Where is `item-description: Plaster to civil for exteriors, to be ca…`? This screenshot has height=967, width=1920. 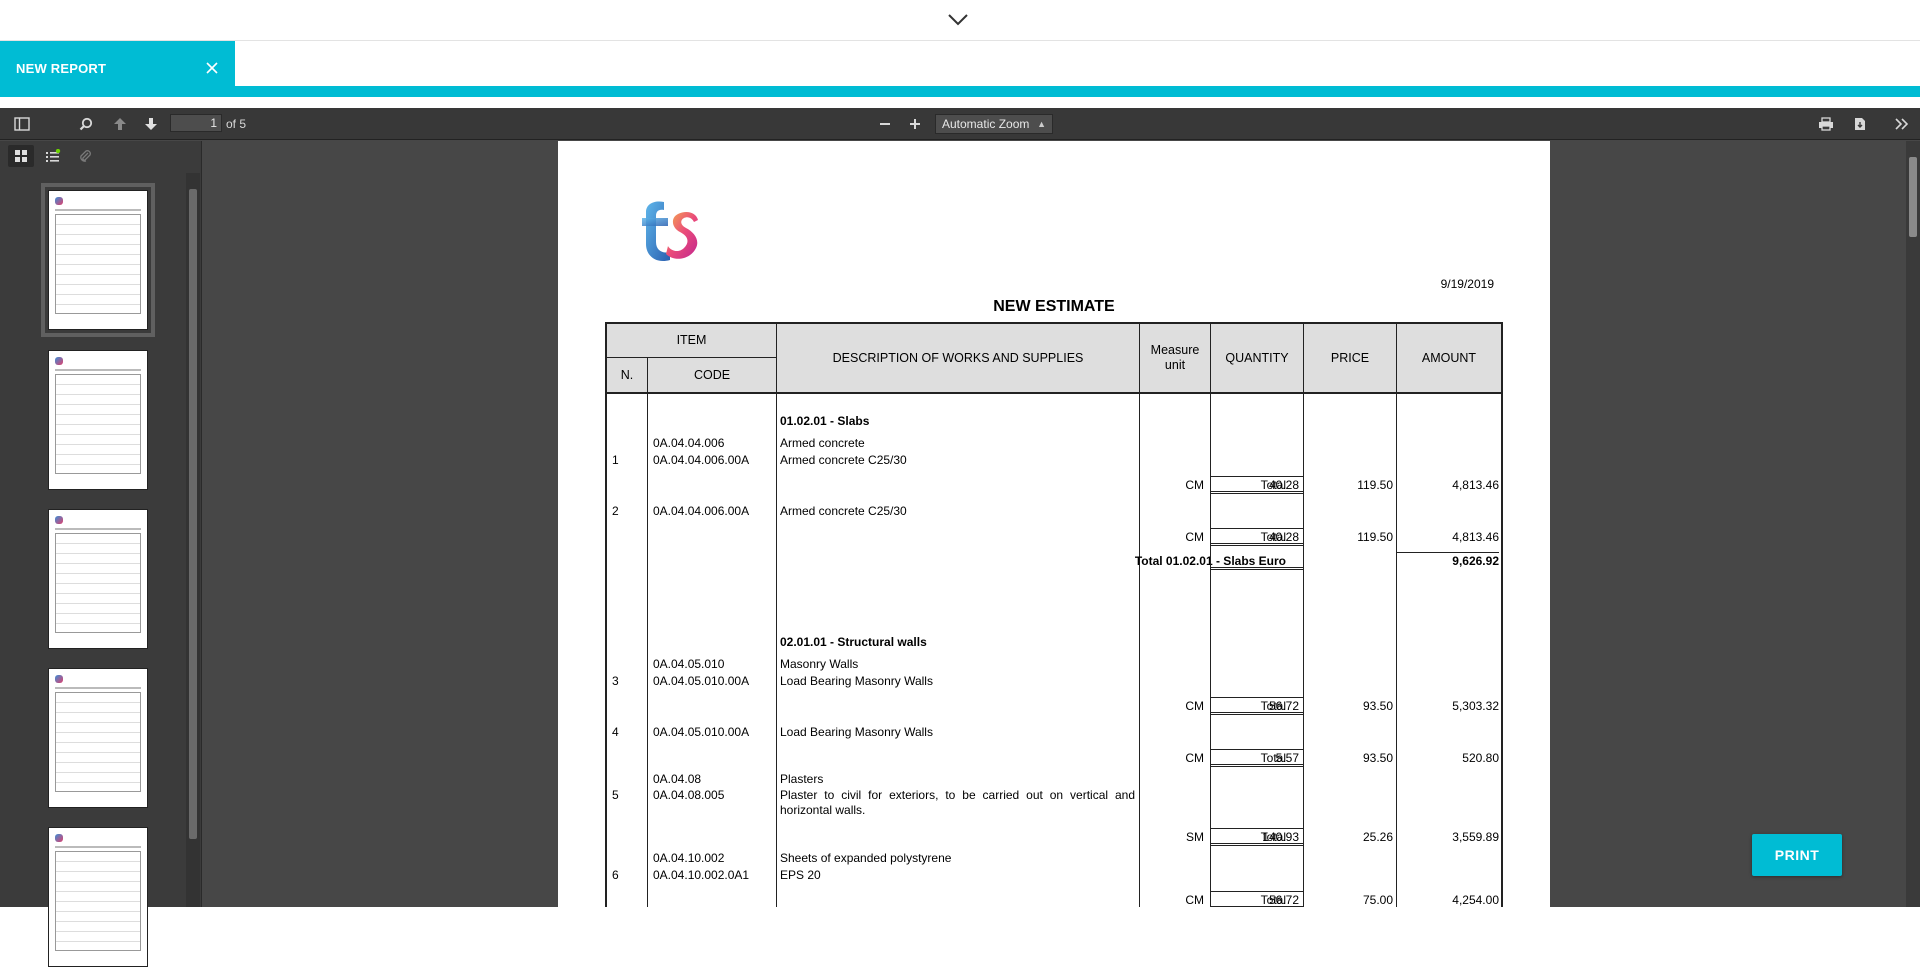
item-description: Plaster to civil for exteriors, to be ca… is located at coordinates (957, 795).